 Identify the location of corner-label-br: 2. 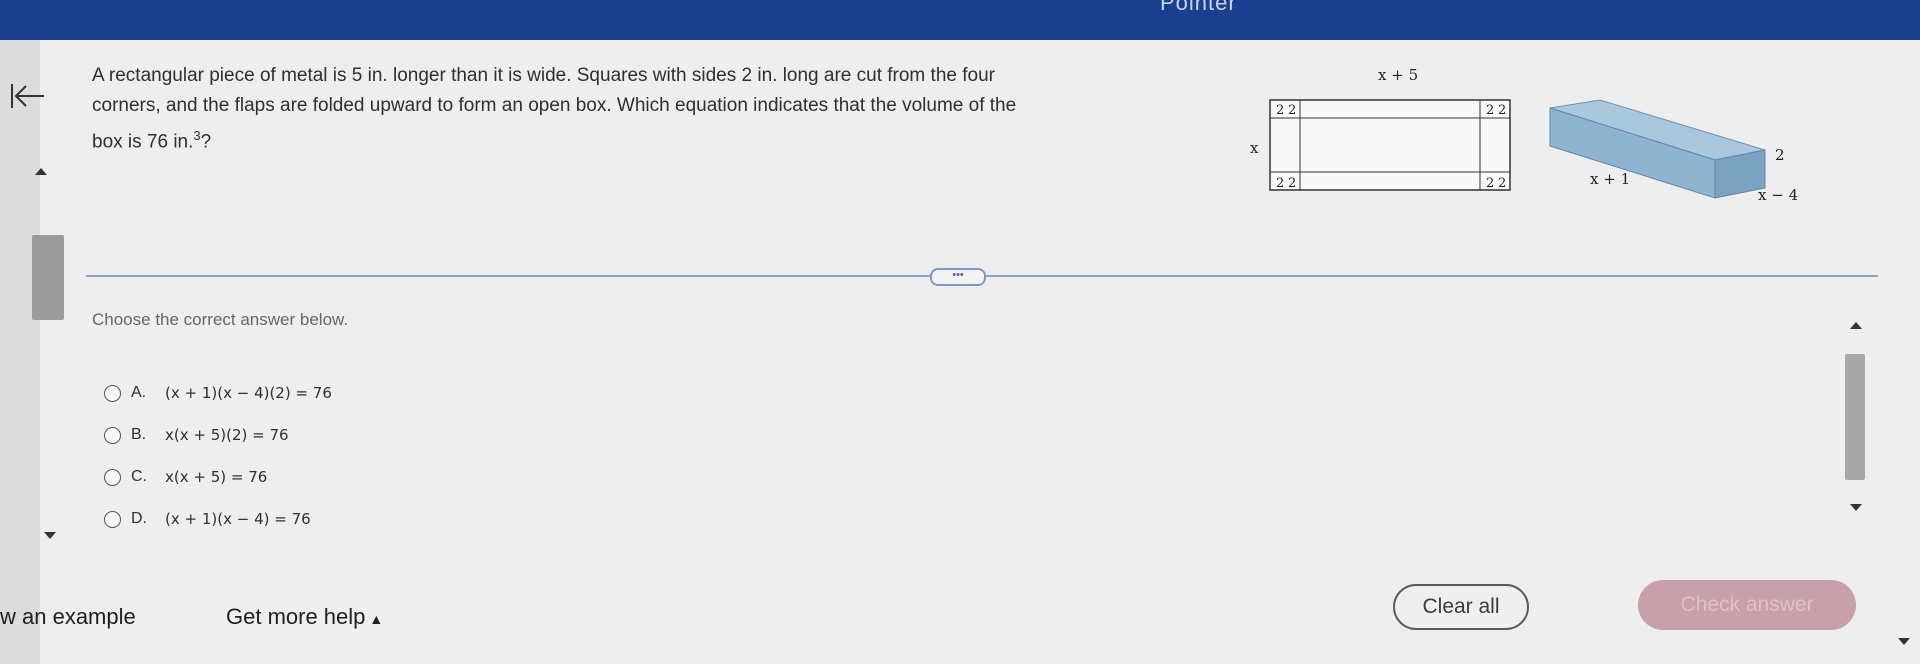
(1490, 183).